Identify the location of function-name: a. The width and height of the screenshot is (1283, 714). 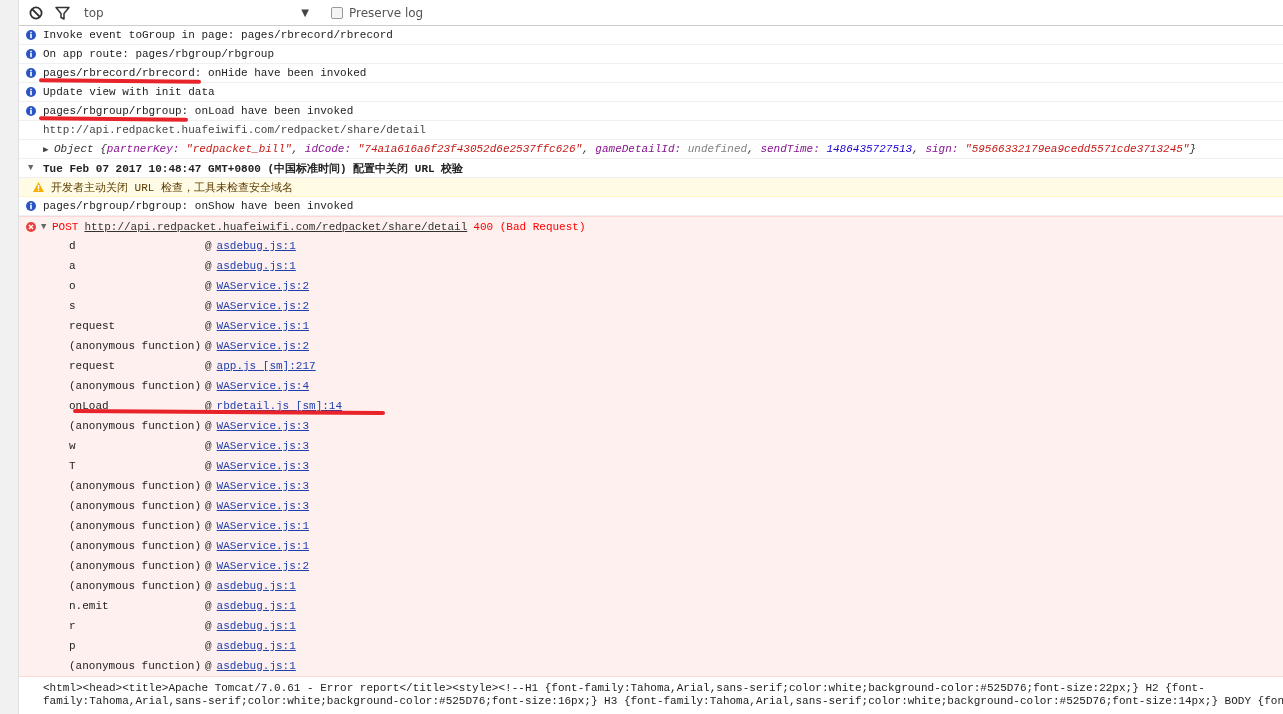
(73, 266).